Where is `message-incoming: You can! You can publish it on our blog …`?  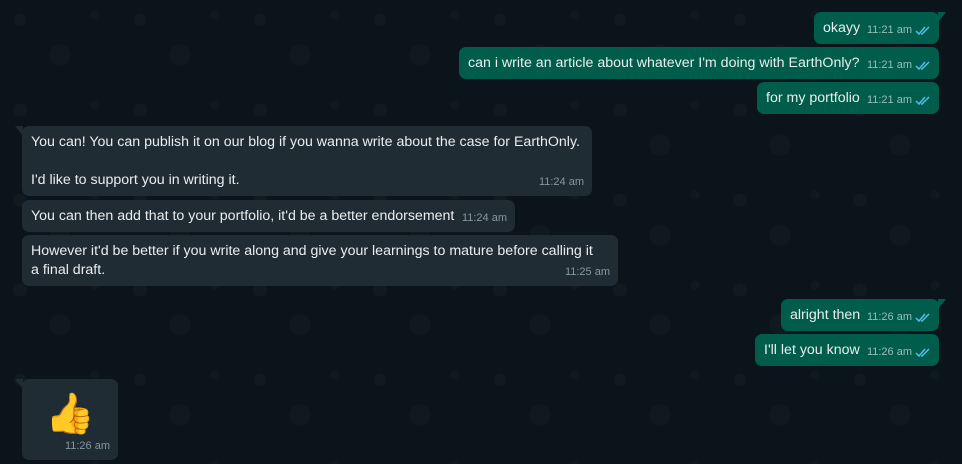
message-incoming: You can! You can publish it on our blog … is located at coordinates (303, 161).